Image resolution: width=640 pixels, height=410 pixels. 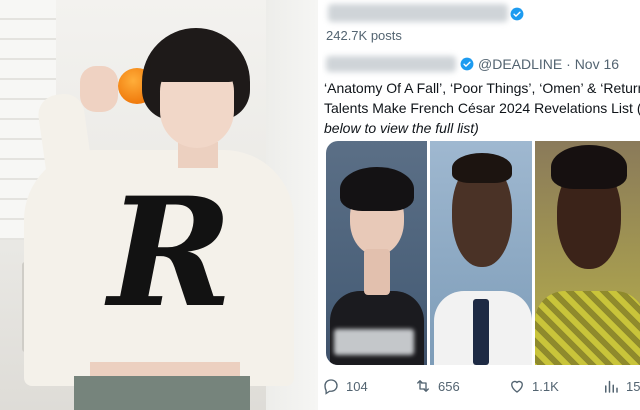 I want to click on repost-icon, so click(x=423, y=386).